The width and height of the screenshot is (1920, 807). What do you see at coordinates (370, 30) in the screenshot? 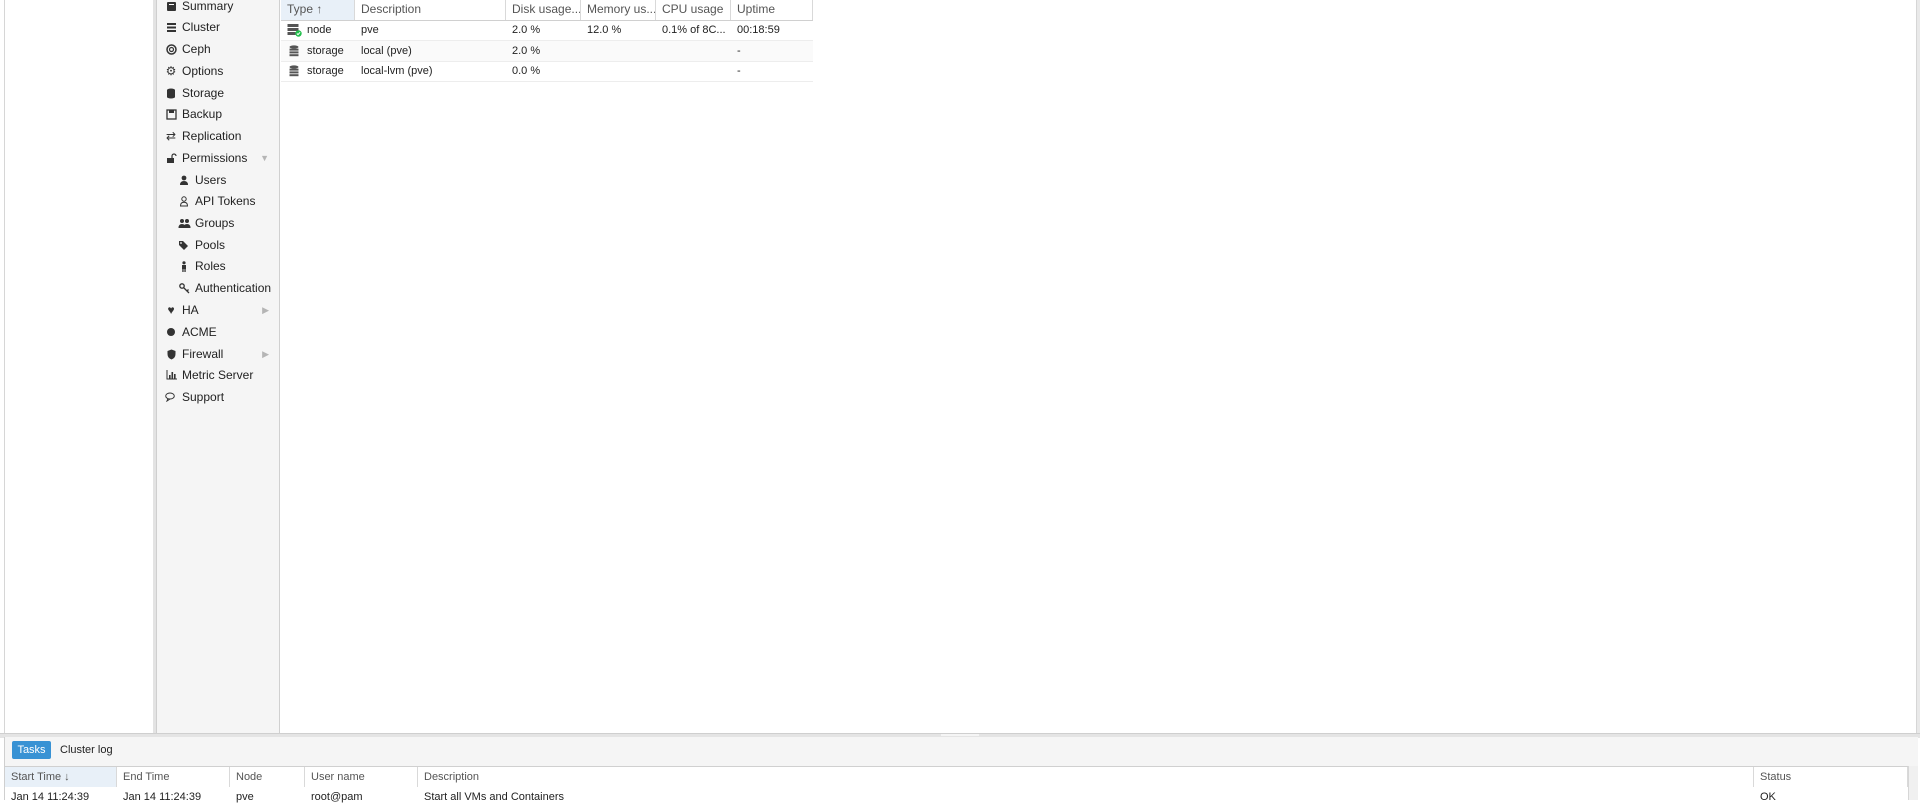
I see `cell-description: pve` at bounding box center [370, 30].